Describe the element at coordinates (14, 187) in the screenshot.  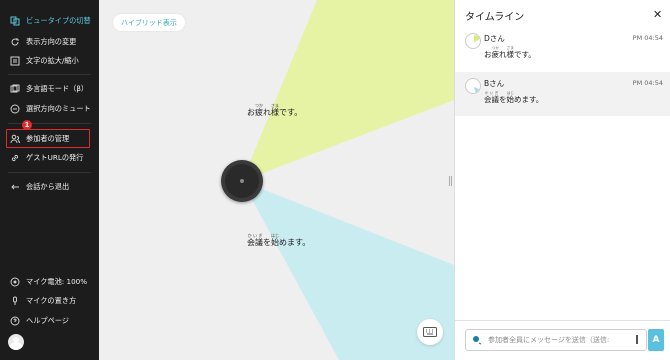
I see `exit-icon` at that location.